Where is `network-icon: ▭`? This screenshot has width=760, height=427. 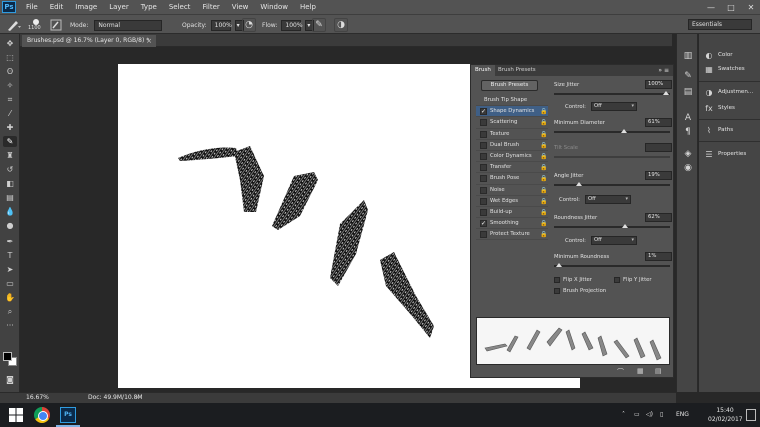 network-icon: ▭ is located at coordinates (637, 415).